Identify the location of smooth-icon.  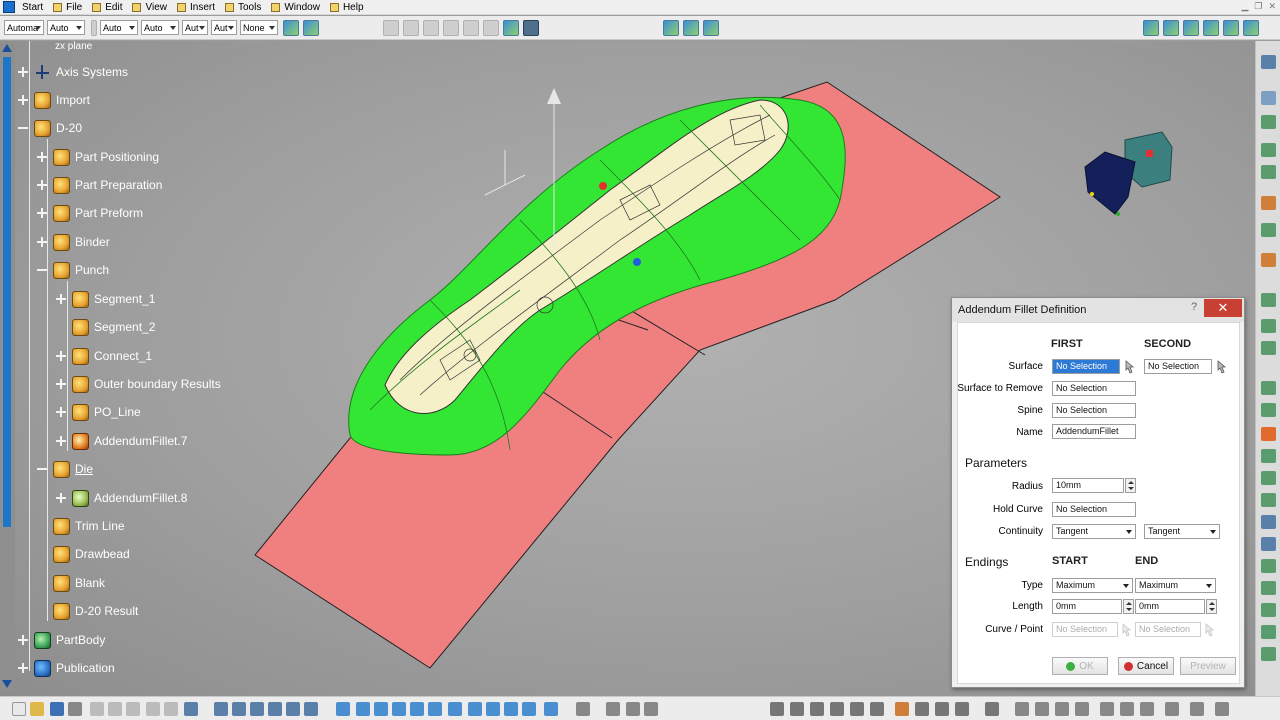
(877, 709).